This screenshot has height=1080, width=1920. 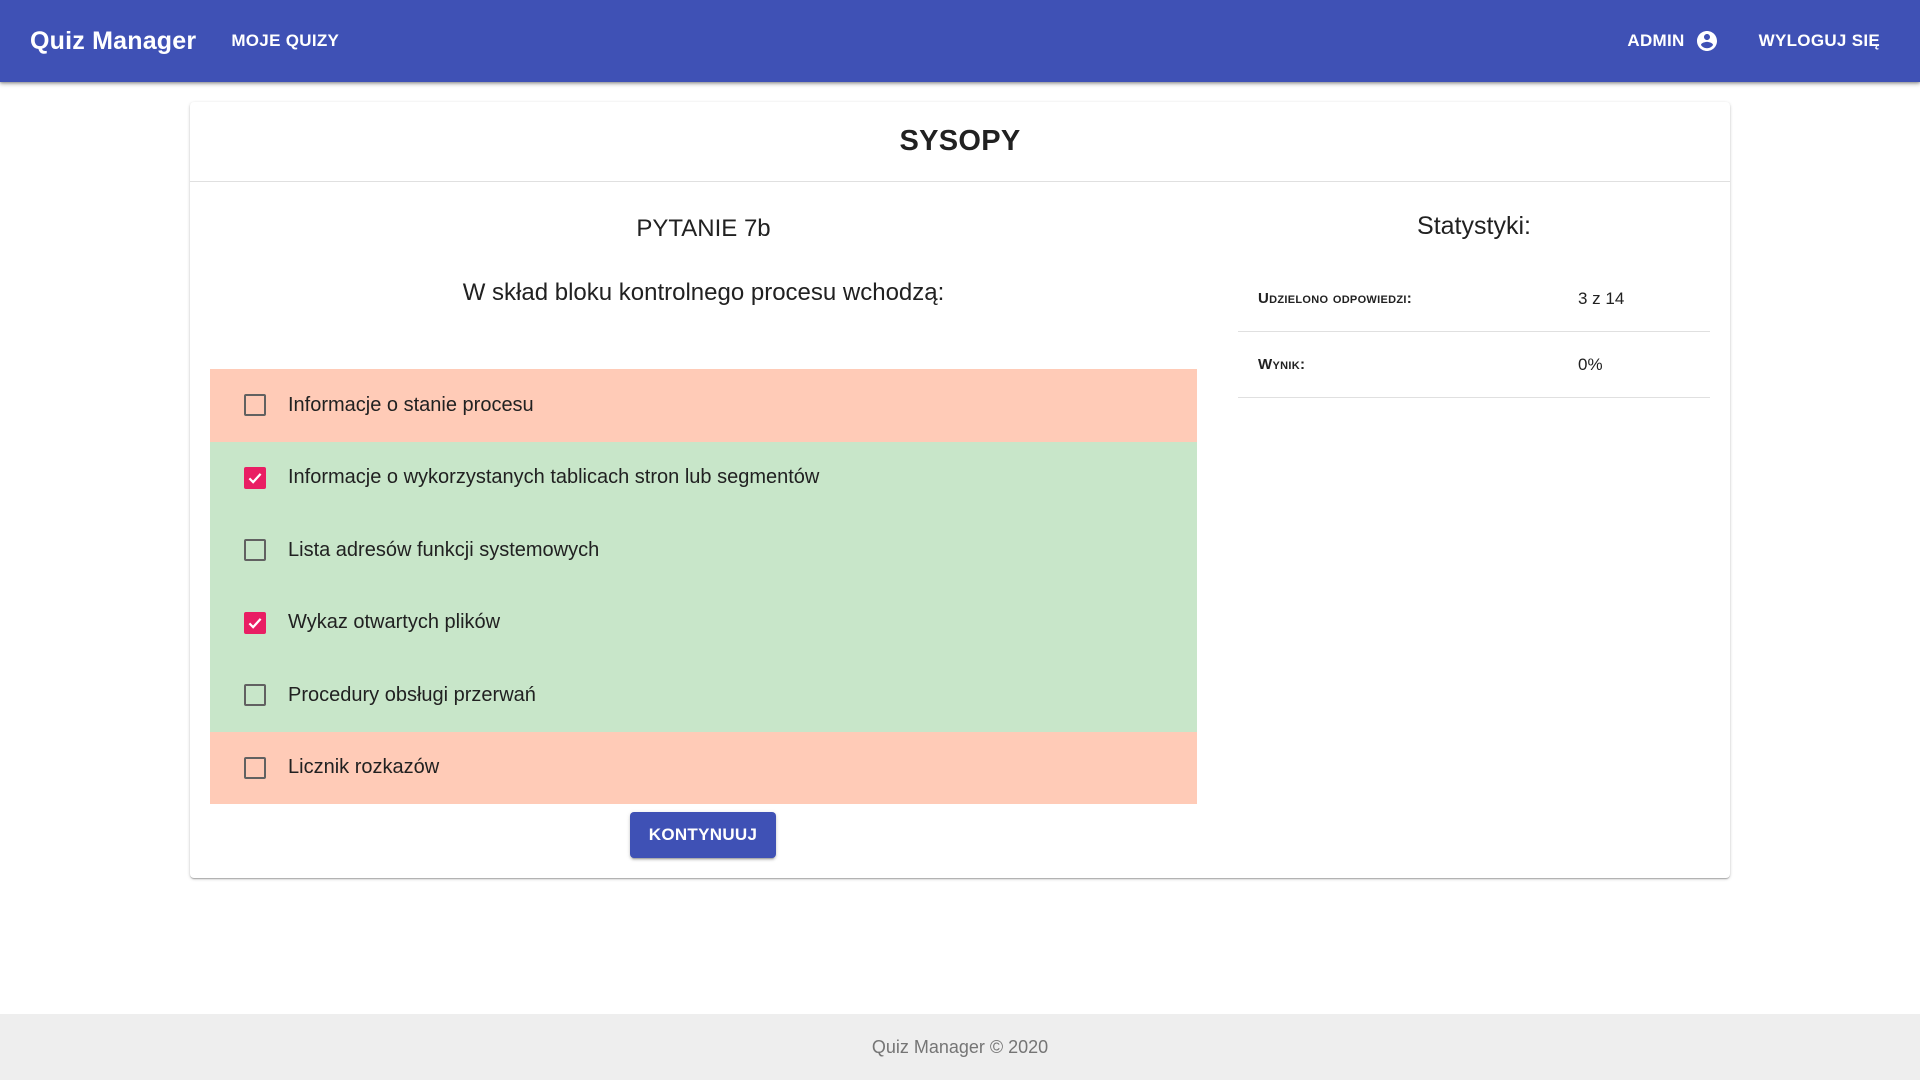 I want to click on stats-table: Udzielono odpowiedzi: 3 z 14 Wynik: 0%, so click(x=1474, y=332).